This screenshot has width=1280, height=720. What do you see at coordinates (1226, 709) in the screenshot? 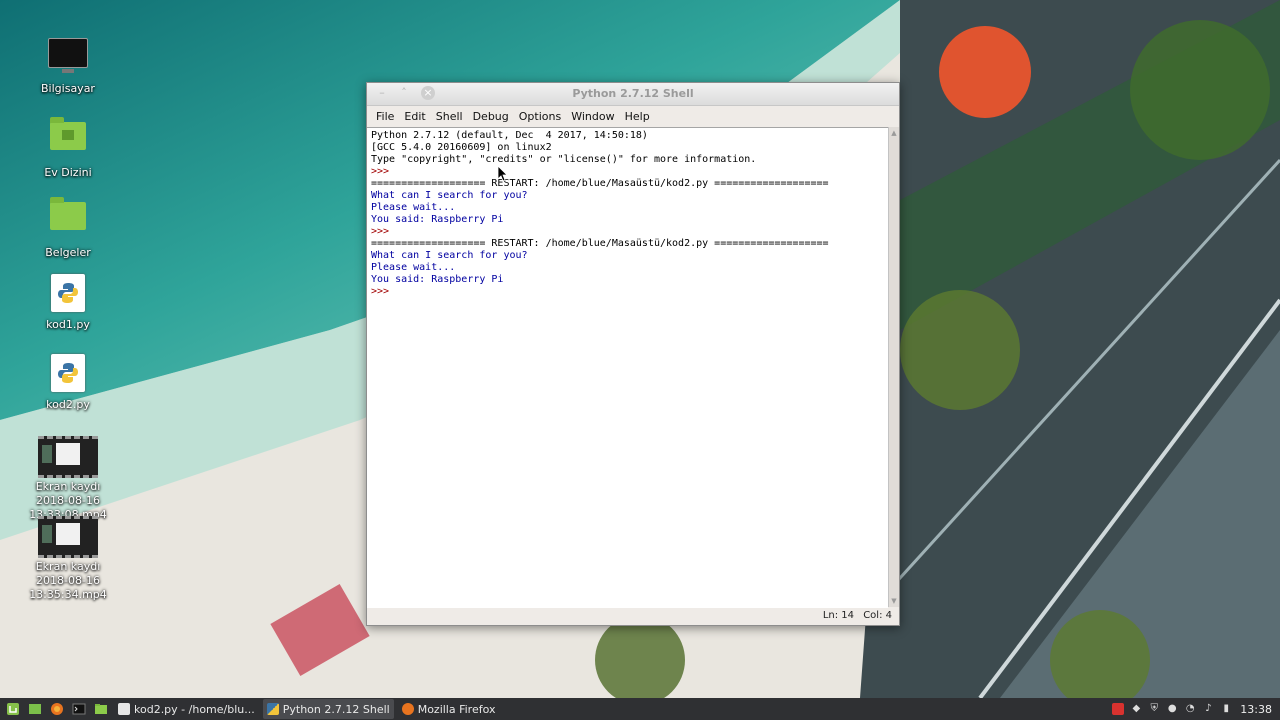
I see `battery-icon: ▮` at bounding box center [1226, 709].